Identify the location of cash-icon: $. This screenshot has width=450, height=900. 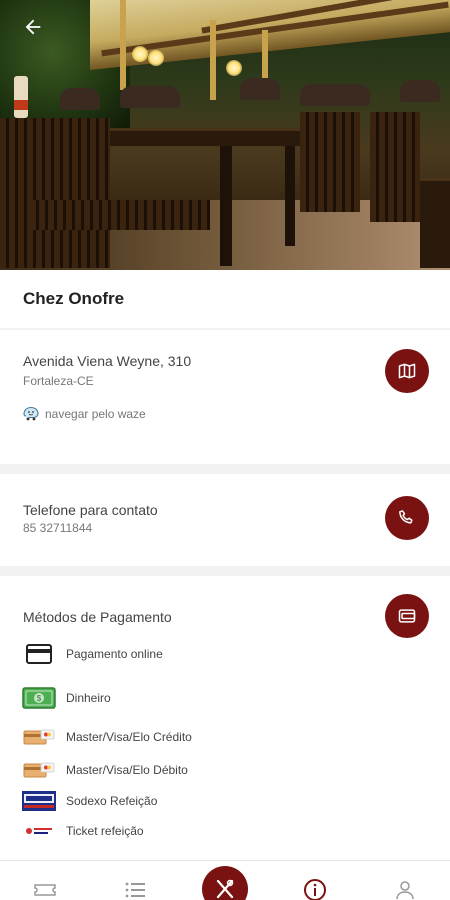
(39, 698).